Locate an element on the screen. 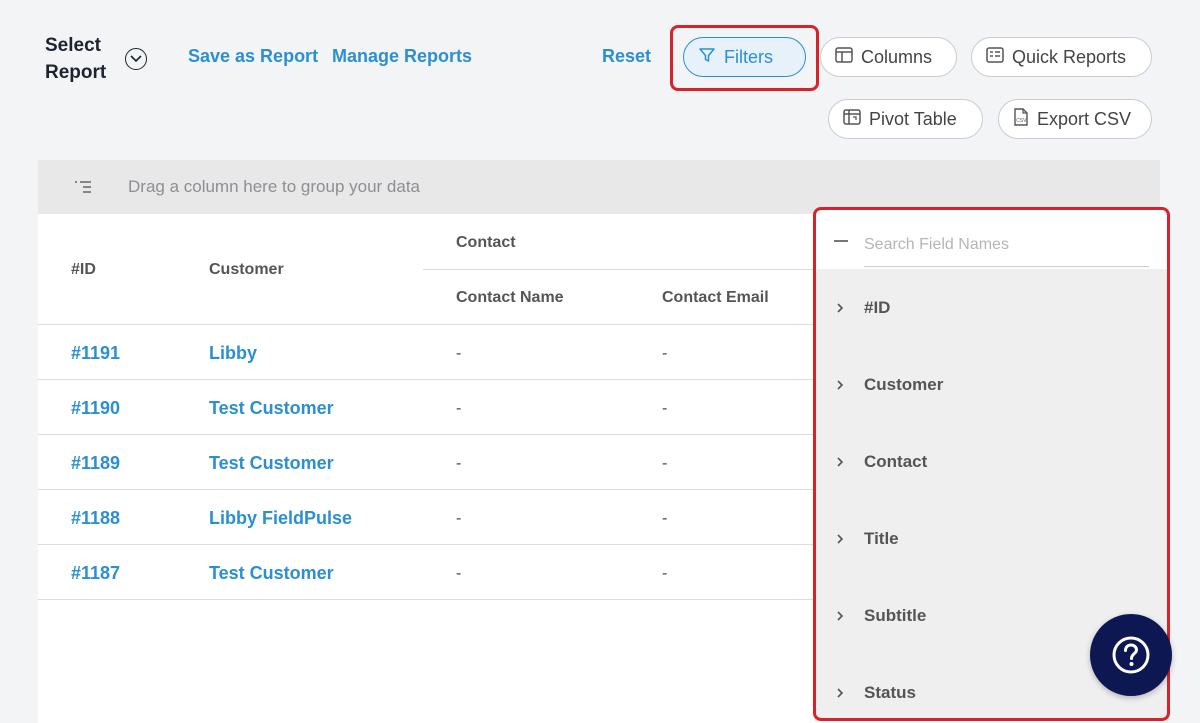 The width and height of the screenshot is (1200, 723). quick-reports-button: Quick Reports is located at coordinates (1061, 57).